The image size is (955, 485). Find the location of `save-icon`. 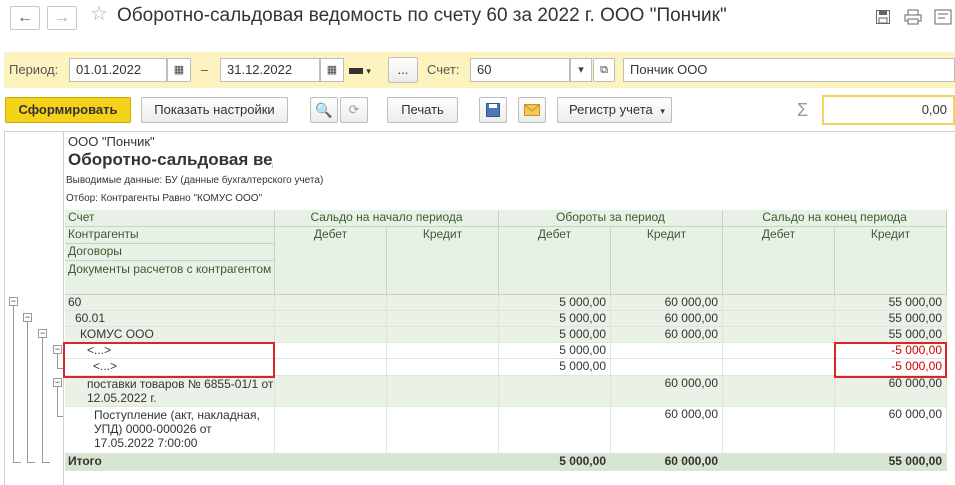

save-icon is located at coordinates (883, 17).